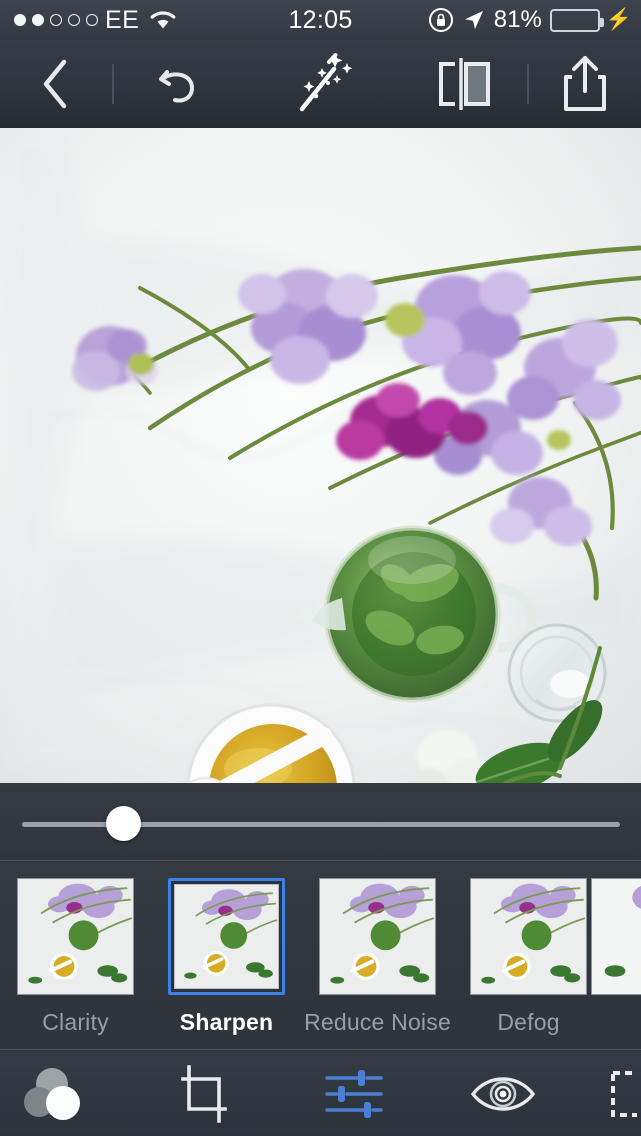  I want to click on filter-item-reduce-noise: Reduce Noise, so click(377, 949).